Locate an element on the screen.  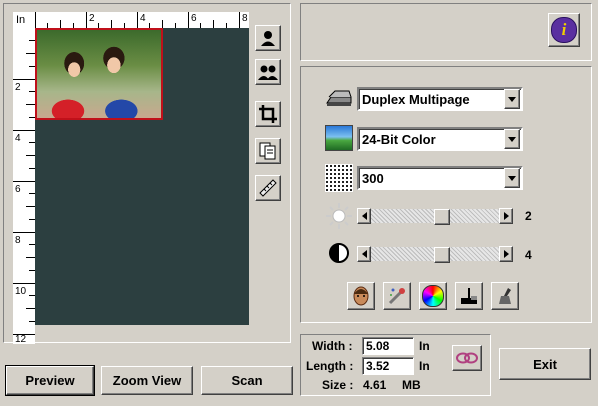
multi-page-icon is located at coordinates (267, 151).